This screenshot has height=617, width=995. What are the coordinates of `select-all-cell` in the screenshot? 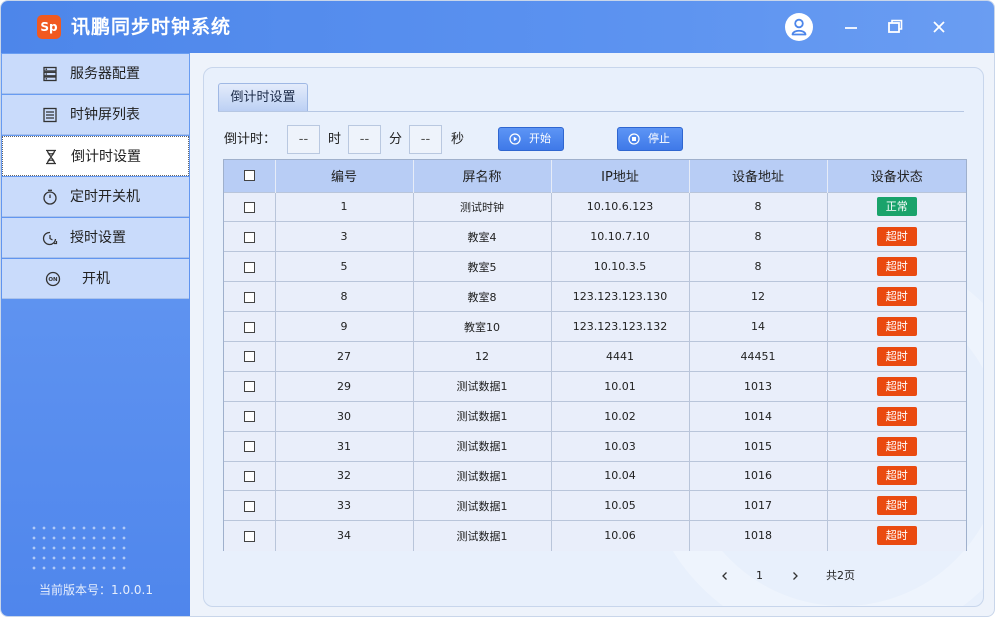 It's located at (250, 176).